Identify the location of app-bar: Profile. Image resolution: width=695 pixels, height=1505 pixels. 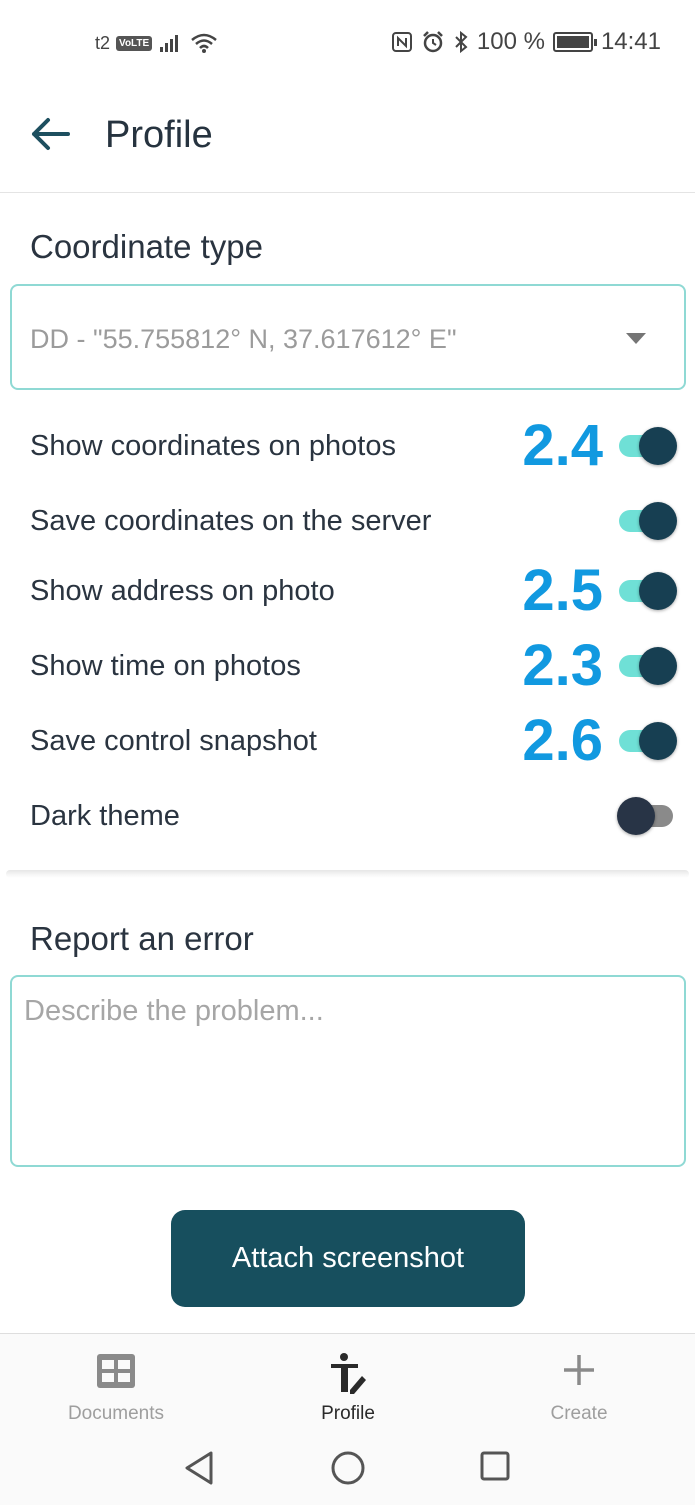
(347, 140).